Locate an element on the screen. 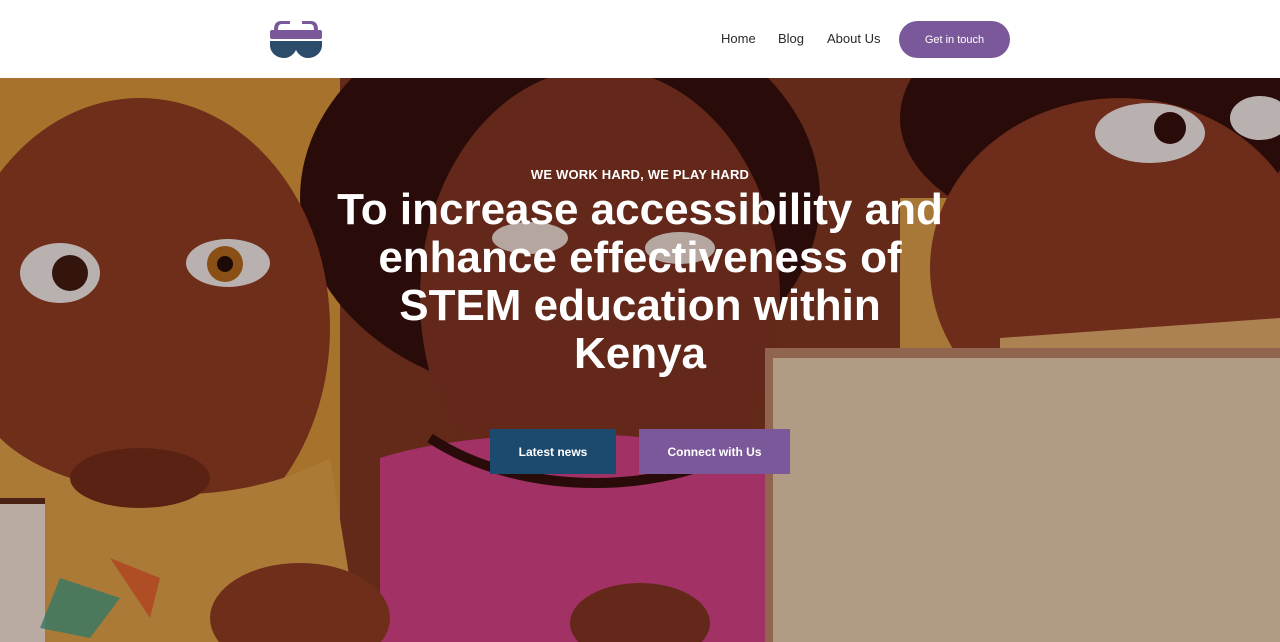 The width and height of the screenshot is (1280, 642). goggles-logo-icon is located at coordinates (296, 39).